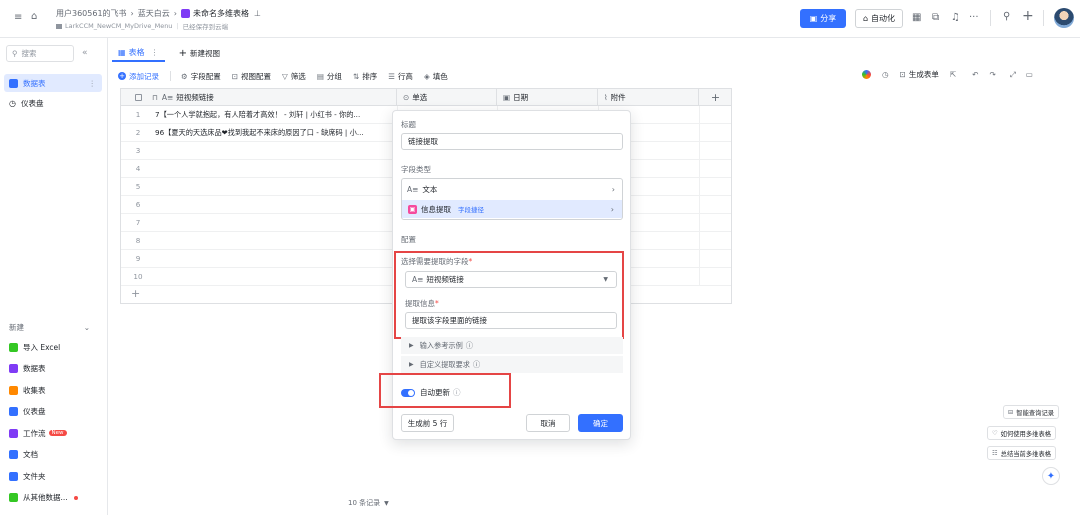  I want to click on add-column-button: +, so click(715, 97).